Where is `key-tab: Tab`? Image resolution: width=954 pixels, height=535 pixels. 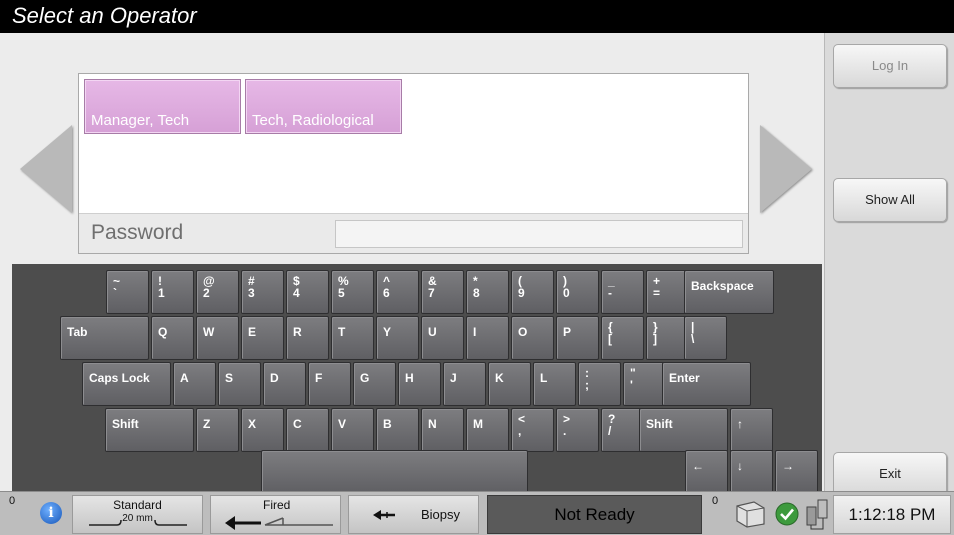
key-tab: Tab is located at coordinates (104, 338).